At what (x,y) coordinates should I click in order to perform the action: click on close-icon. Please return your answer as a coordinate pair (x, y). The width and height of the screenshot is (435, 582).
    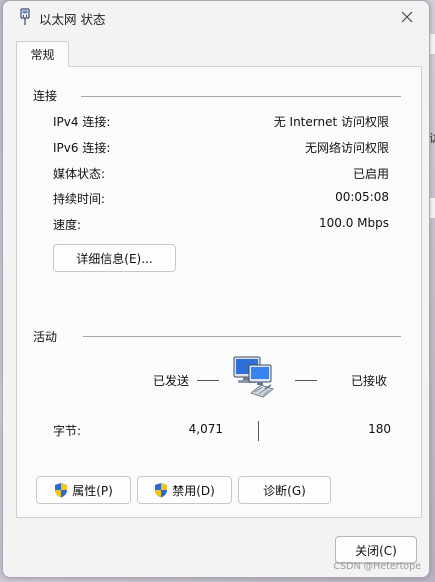
    Looking at the image, I should click on (407, 17).